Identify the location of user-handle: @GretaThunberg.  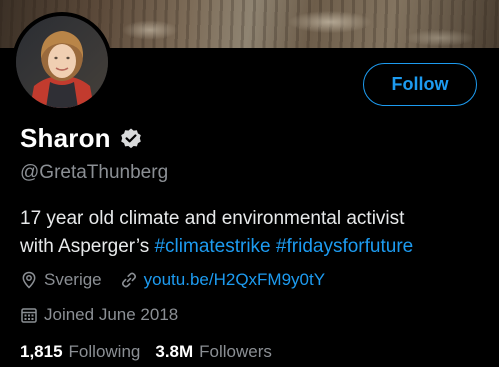
(94, 172).